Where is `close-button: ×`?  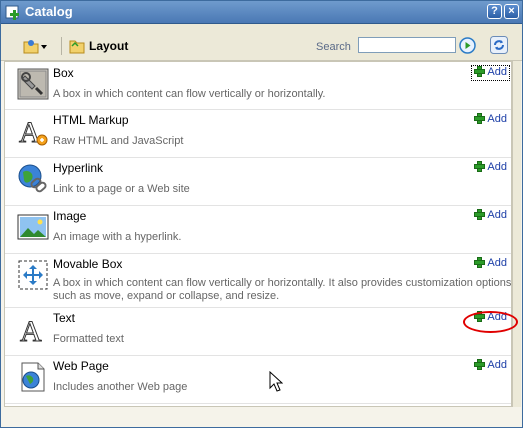 close-button: × is located at coordinates (511, 11).